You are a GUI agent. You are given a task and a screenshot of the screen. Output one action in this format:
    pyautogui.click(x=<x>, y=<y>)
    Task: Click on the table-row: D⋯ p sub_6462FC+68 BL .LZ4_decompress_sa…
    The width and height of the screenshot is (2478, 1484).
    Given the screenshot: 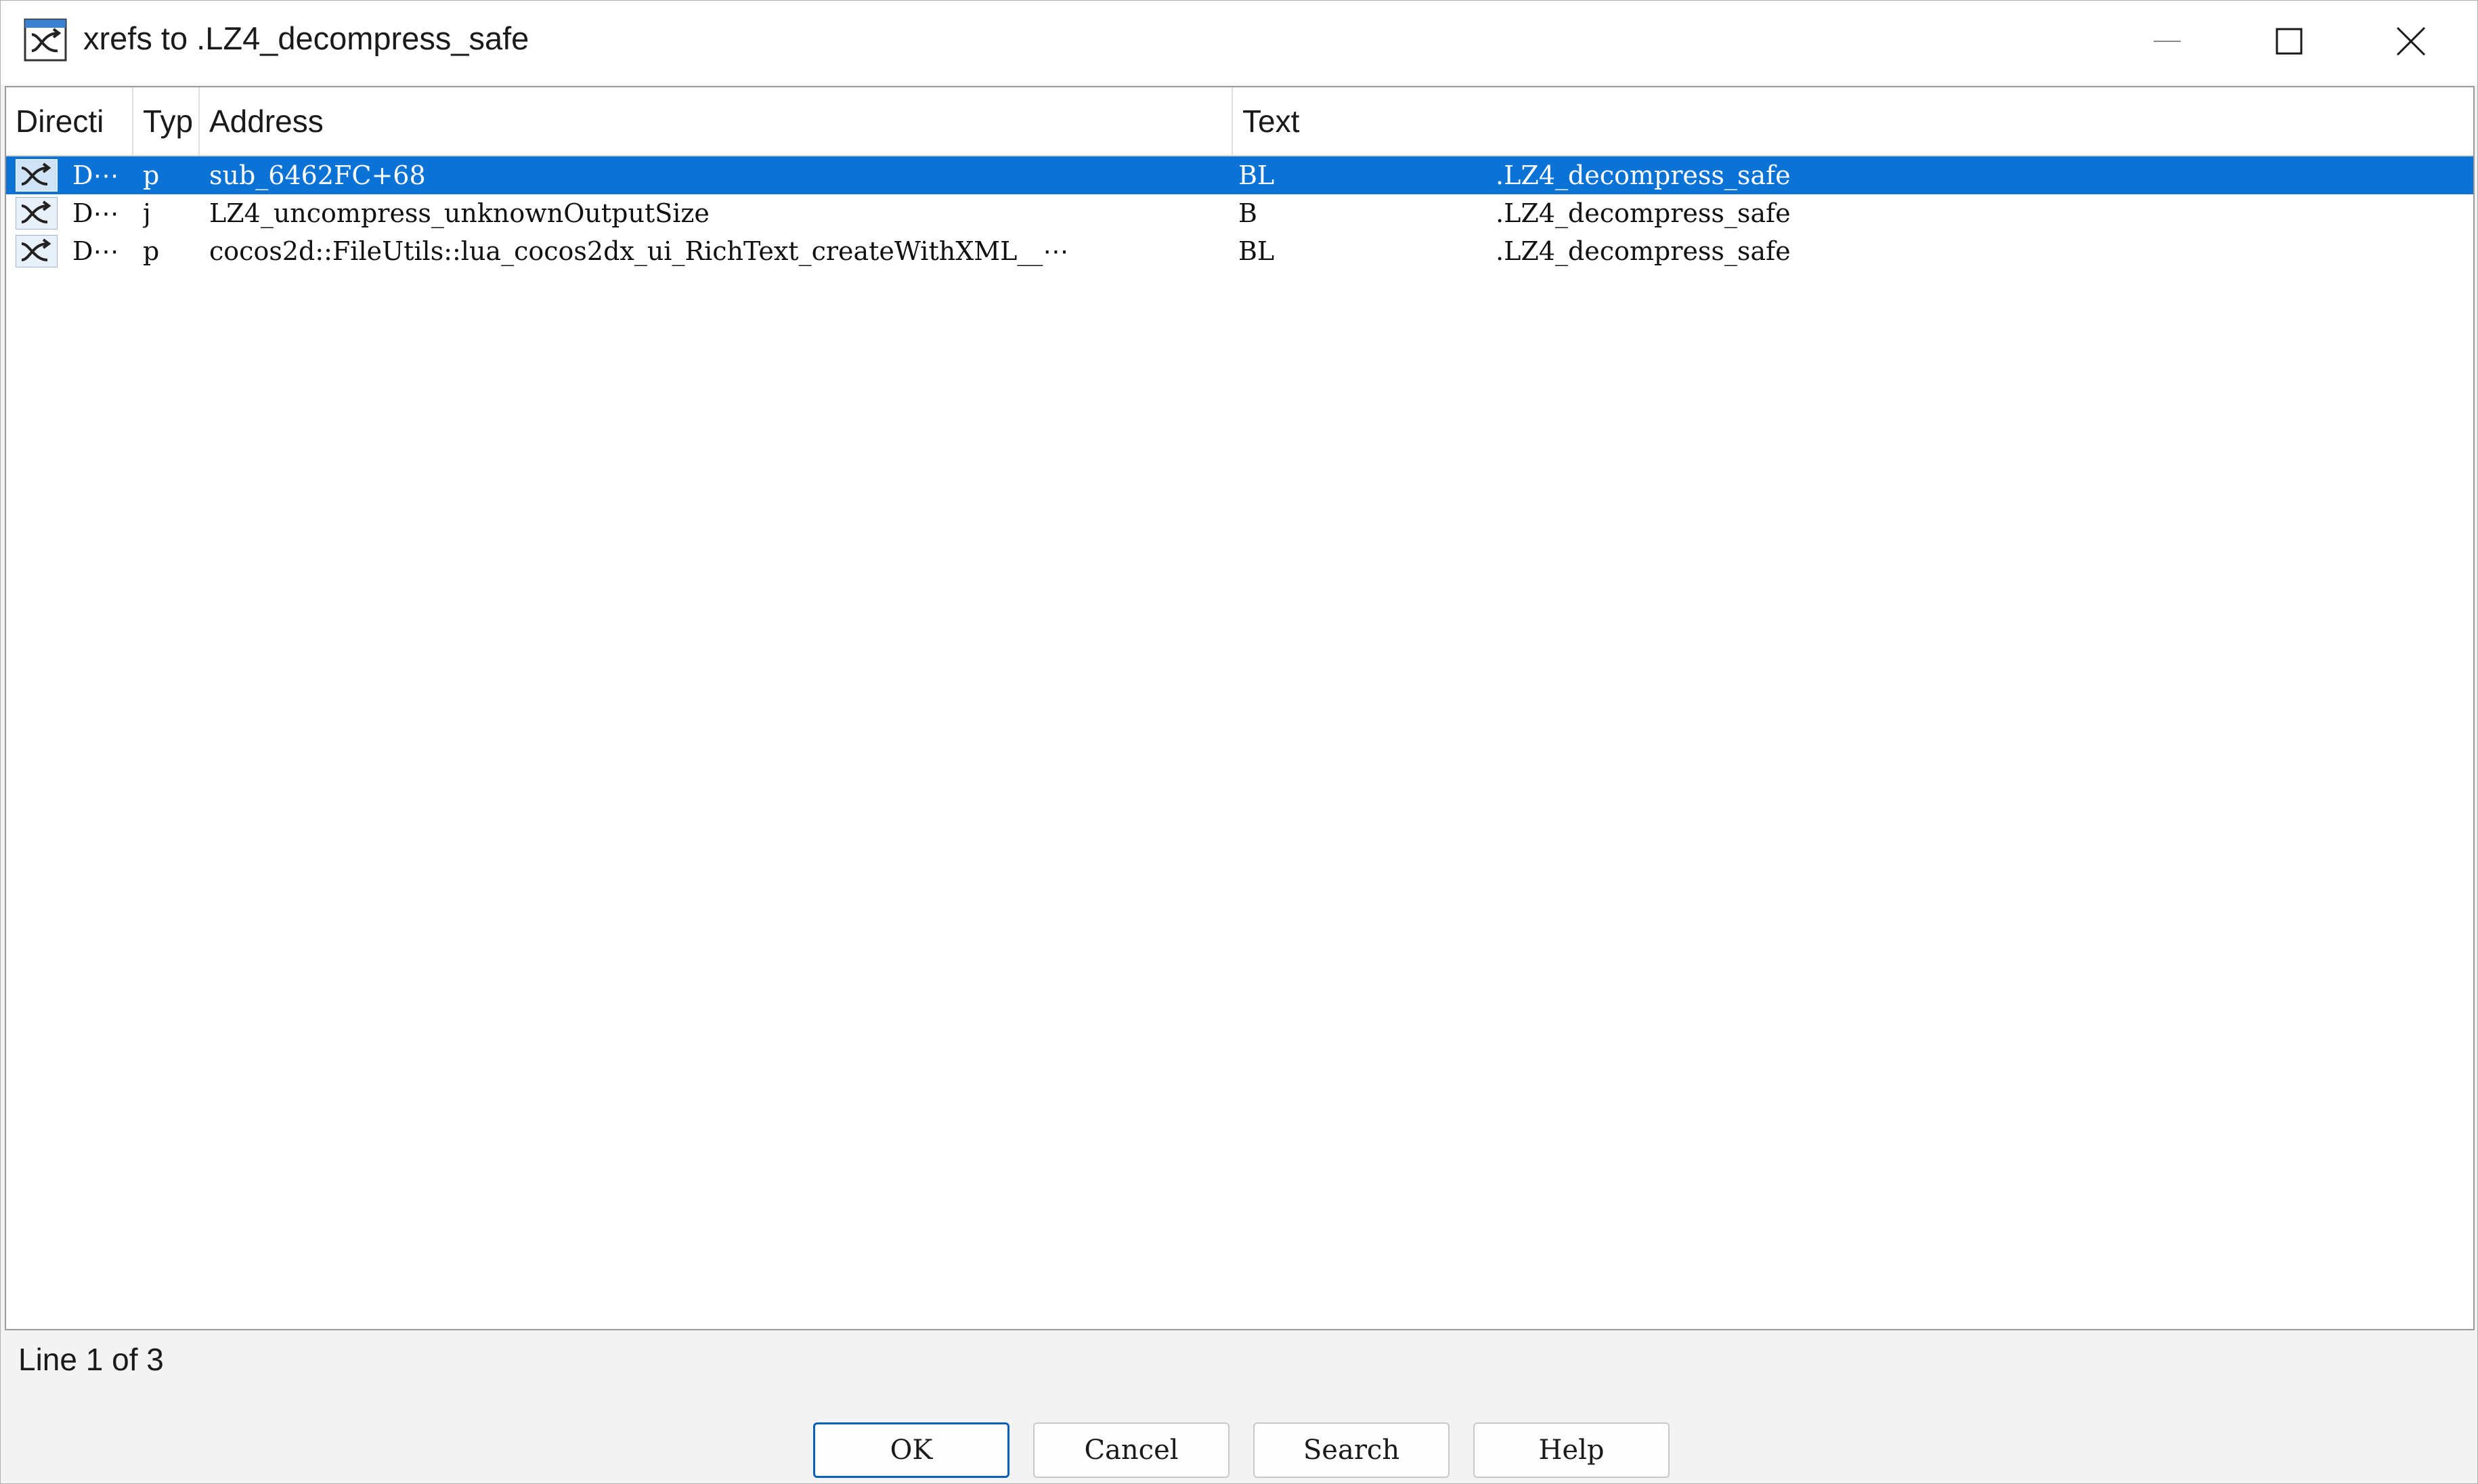 What is the action you would take?
    pyautogui.click(x=1239, y=175)
    